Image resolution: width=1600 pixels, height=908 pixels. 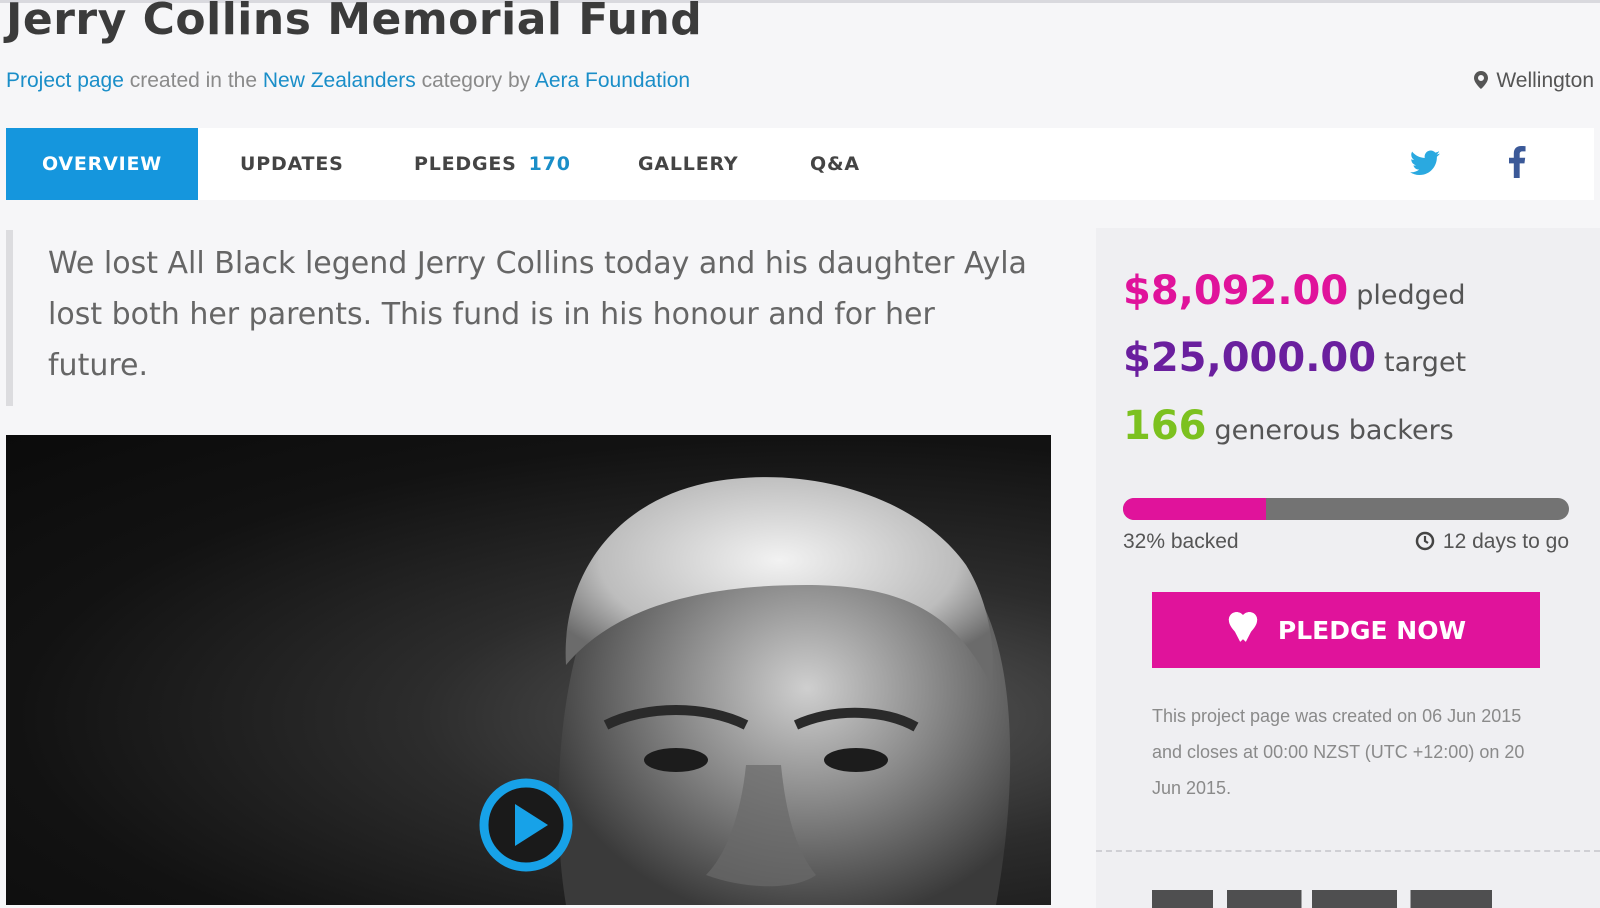 What do you see at coordinates (1181, 541) in the screenshot?
I see `backed-percent: 32% backed` at bounding box center [1181, 541].